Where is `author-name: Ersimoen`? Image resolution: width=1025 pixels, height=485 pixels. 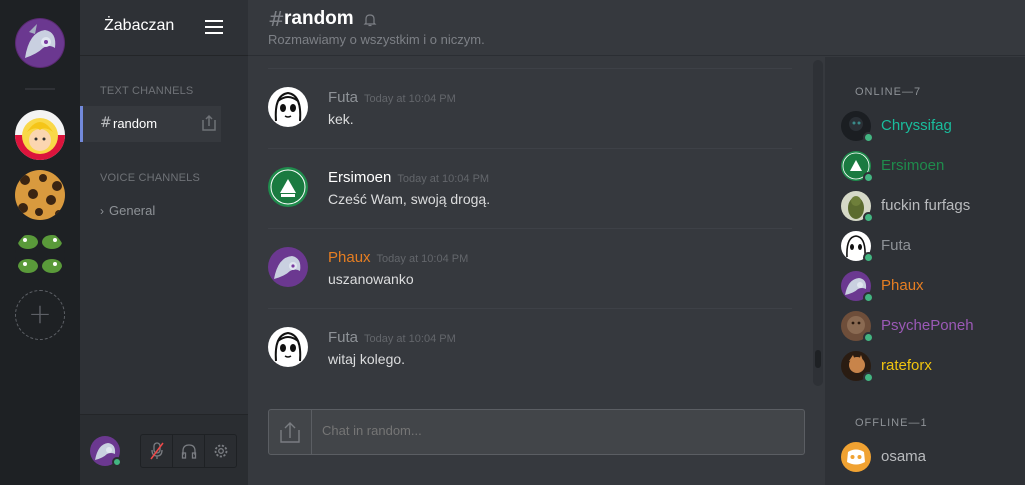
author-name: Ersimoen is located at coordinates (359, 177).